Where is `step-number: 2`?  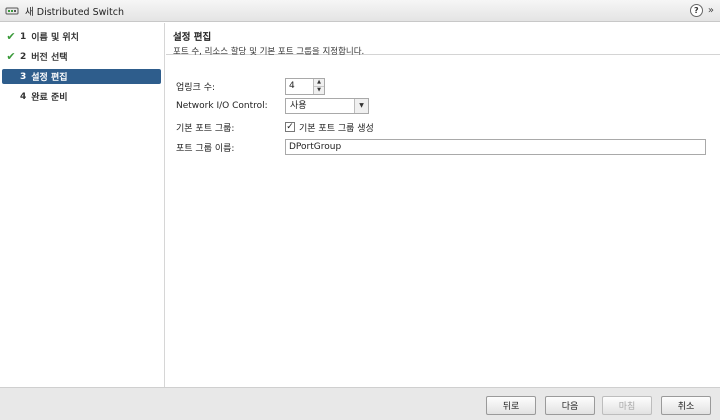
step-number: 2 is located at coordinates (23, 56).